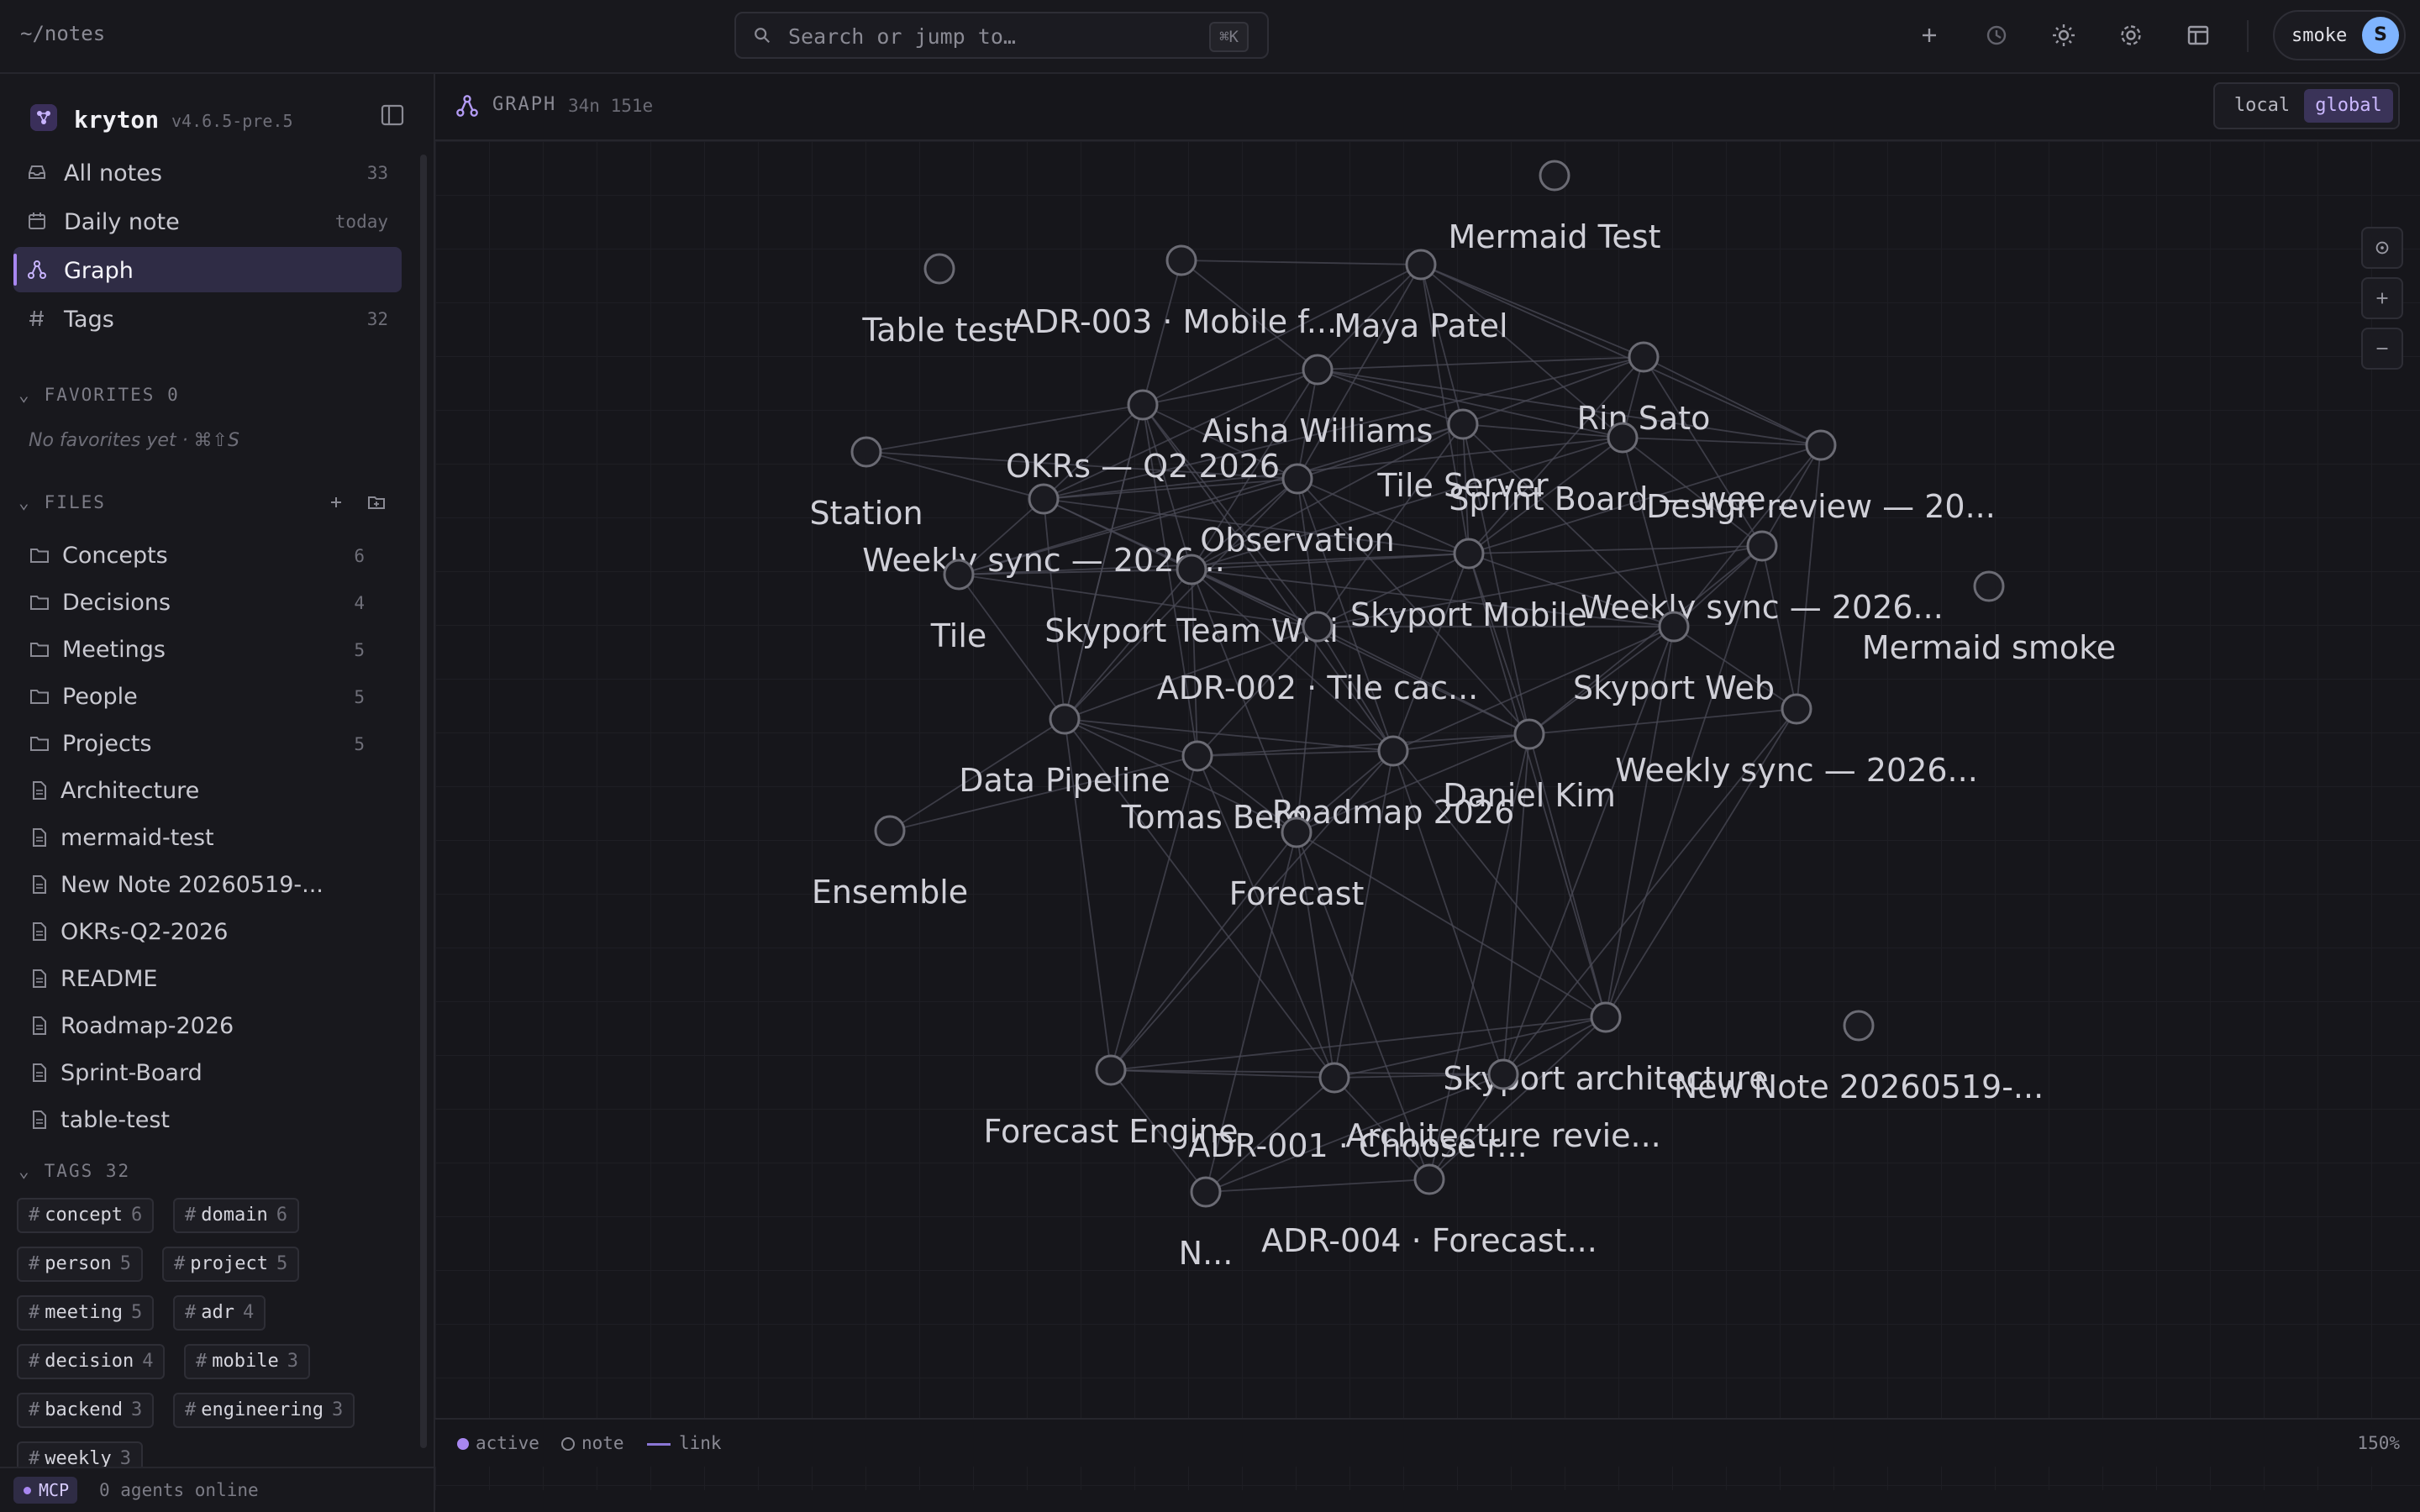 The height and width of the screenshot is (1512, 2420). Describe the element at coordinates (207, 837) in the screenshot. I see `file-item: mermaid-test` at that location.